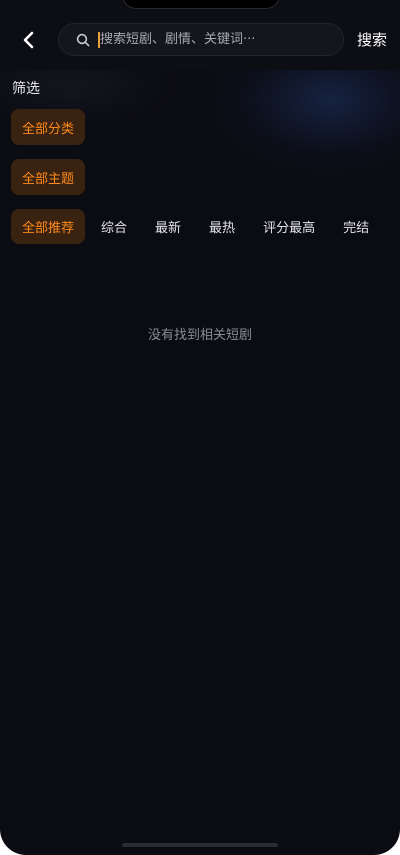 The width and height of the screenshot is (400, 855). Describe the element at coordinates (26, 89) in the screenshot. I see `filter-title: 筛选` at that location.